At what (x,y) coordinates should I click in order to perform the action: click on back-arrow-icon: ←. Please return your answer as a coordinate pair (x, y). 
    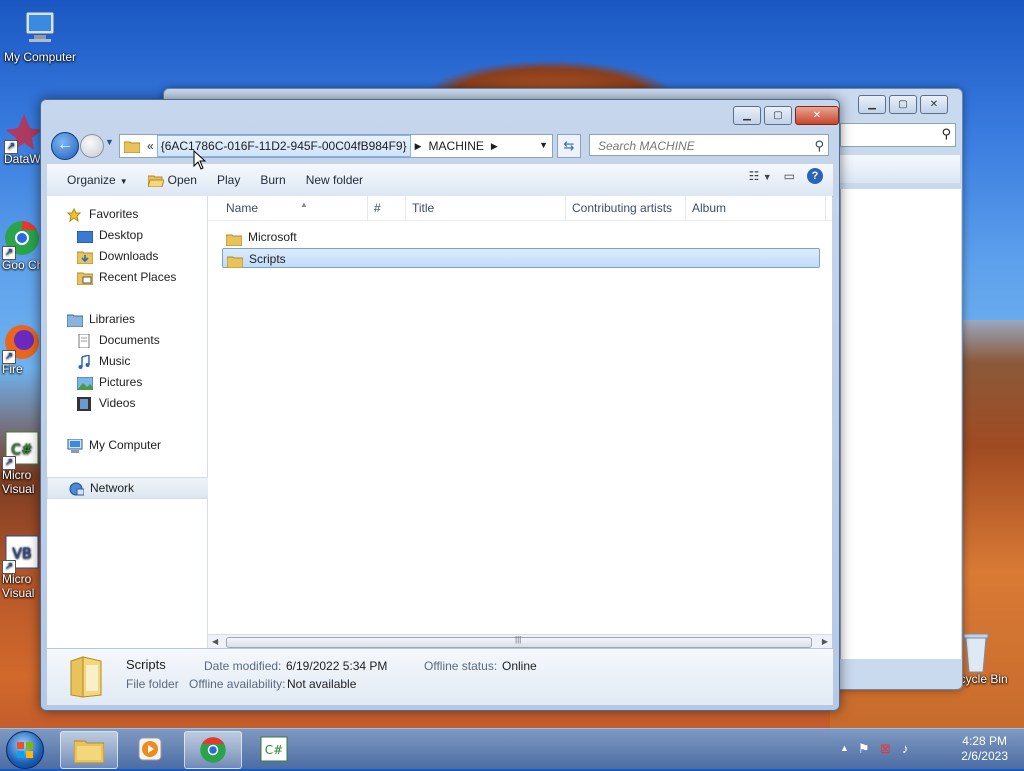
    Looking at the image, I should click on (65, 144).